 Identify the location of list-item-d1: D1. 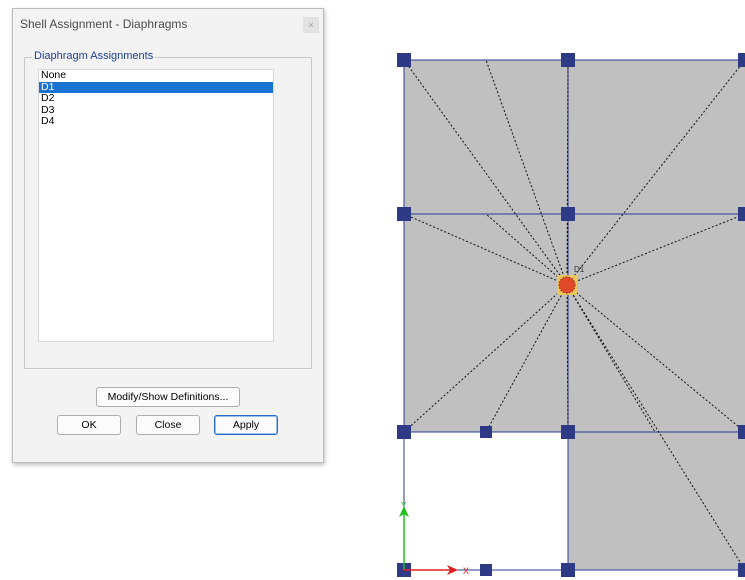
(156, 87).